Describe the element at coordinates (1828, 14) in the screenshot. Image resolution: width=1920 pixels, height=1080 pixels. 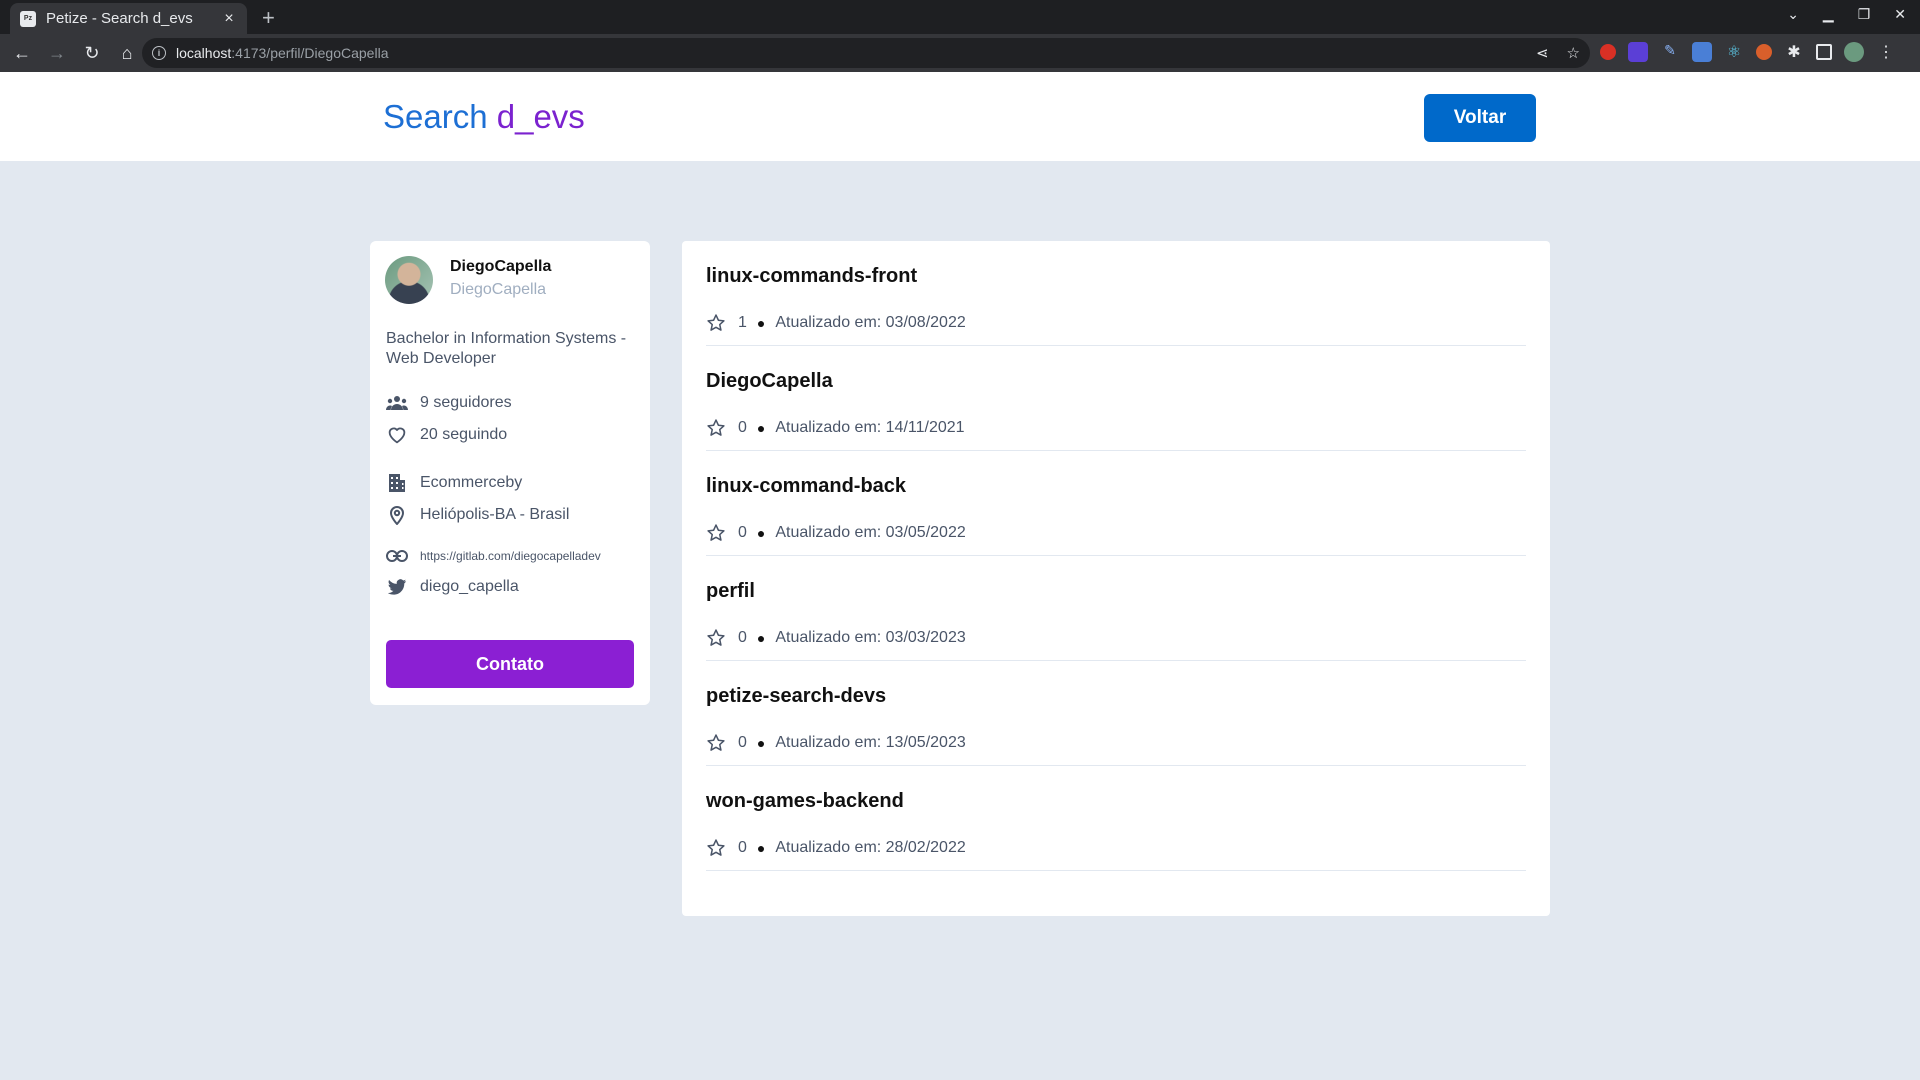
I see `minimize-icon: ▁` at that location.